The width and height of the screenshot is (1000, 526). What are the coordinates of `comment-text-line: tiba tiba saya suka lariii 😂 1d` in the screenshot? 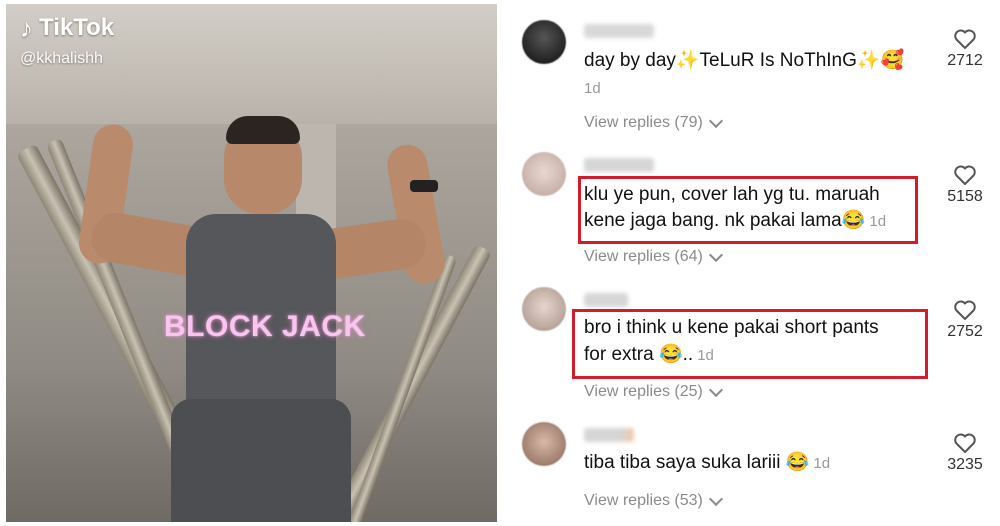 It's located at (707, 463).